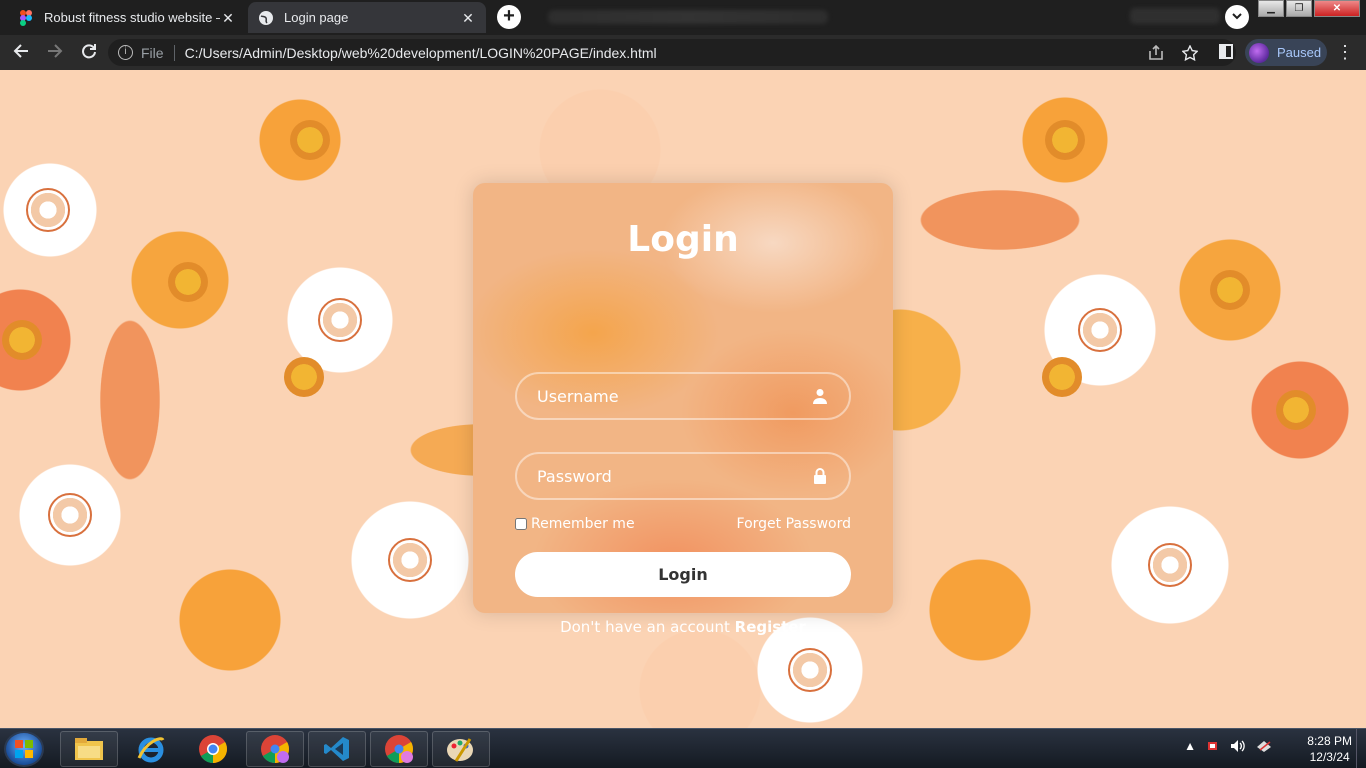 The height and width of the screenshot is (768, 1366). I want to click on clock: 8:28 PM 12/3/24, so click(1329, 749).